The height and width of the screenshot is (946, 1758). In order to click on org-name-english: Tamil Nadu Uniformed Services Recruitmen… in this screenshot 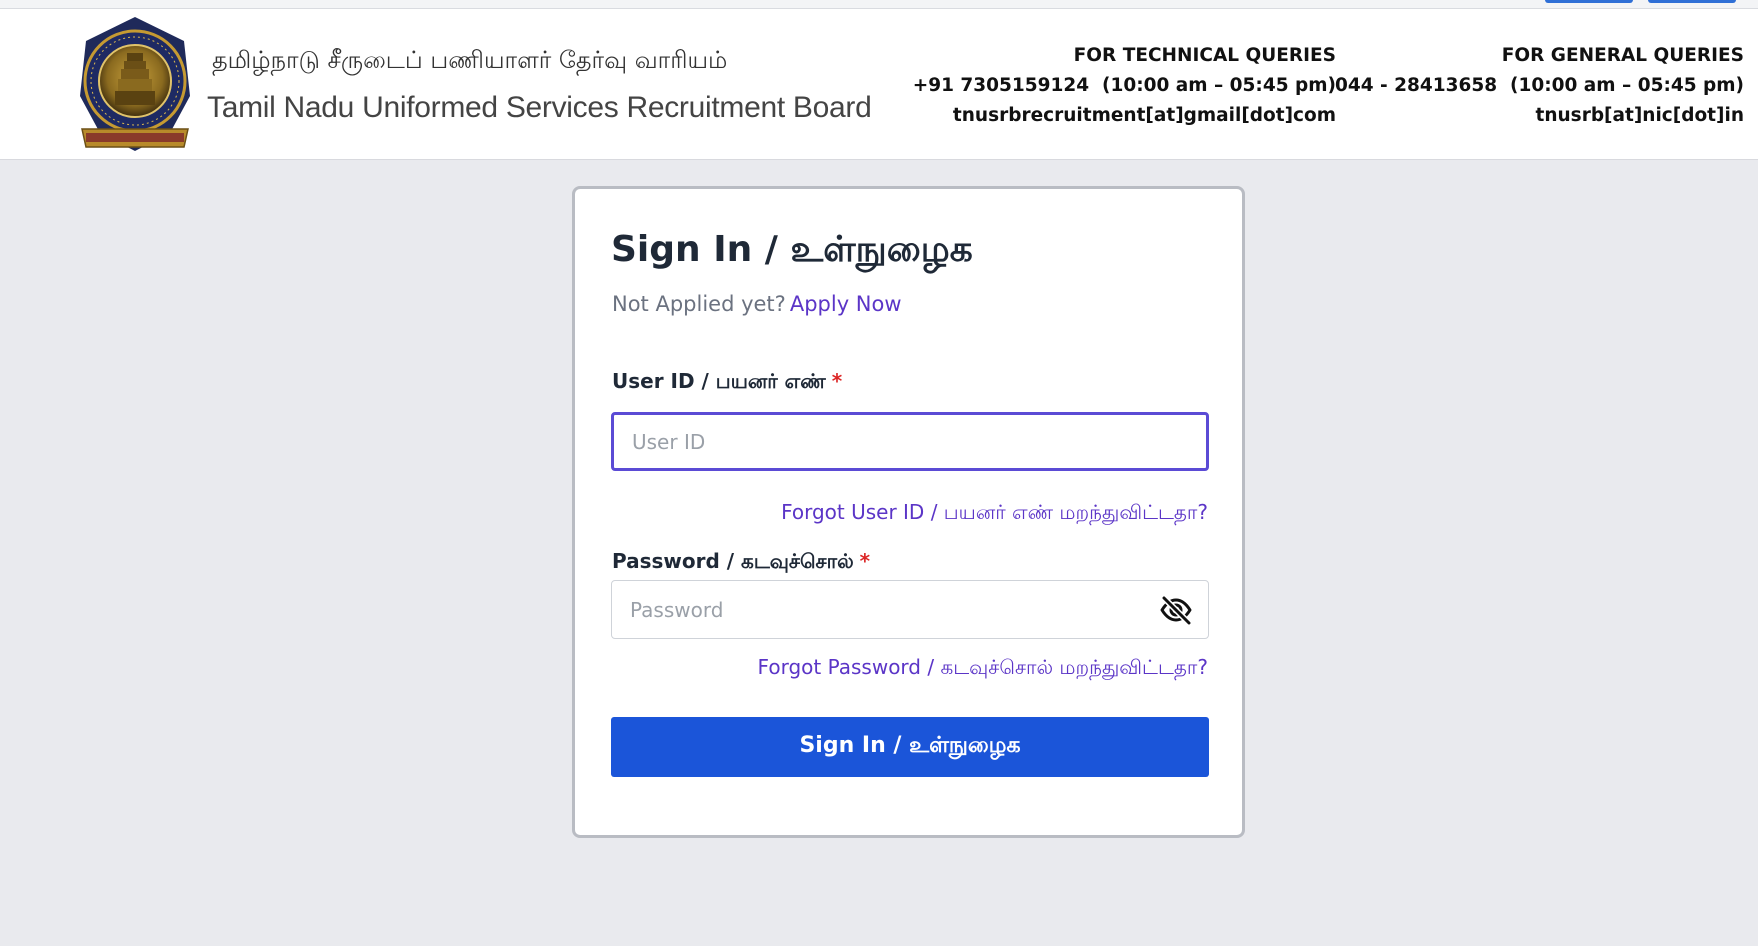, I will do `click(539, 107)`.